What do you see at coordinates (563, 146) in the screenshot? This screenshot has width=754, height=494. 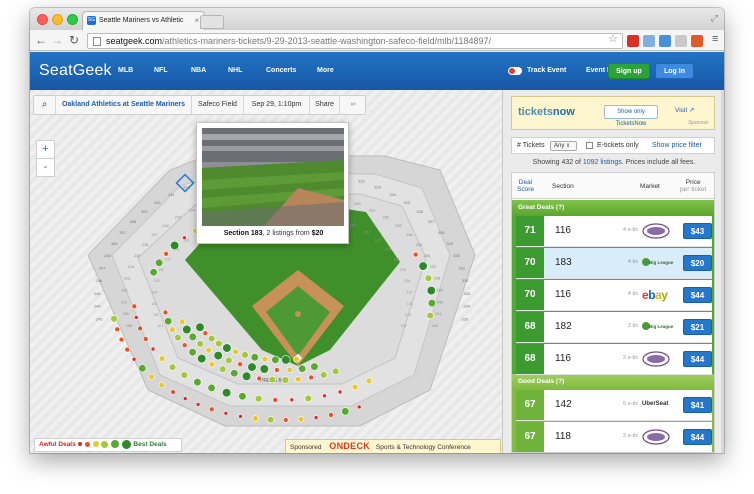 I see `tickets-count-select: Any ⇕` at bounding box center [563, 146].